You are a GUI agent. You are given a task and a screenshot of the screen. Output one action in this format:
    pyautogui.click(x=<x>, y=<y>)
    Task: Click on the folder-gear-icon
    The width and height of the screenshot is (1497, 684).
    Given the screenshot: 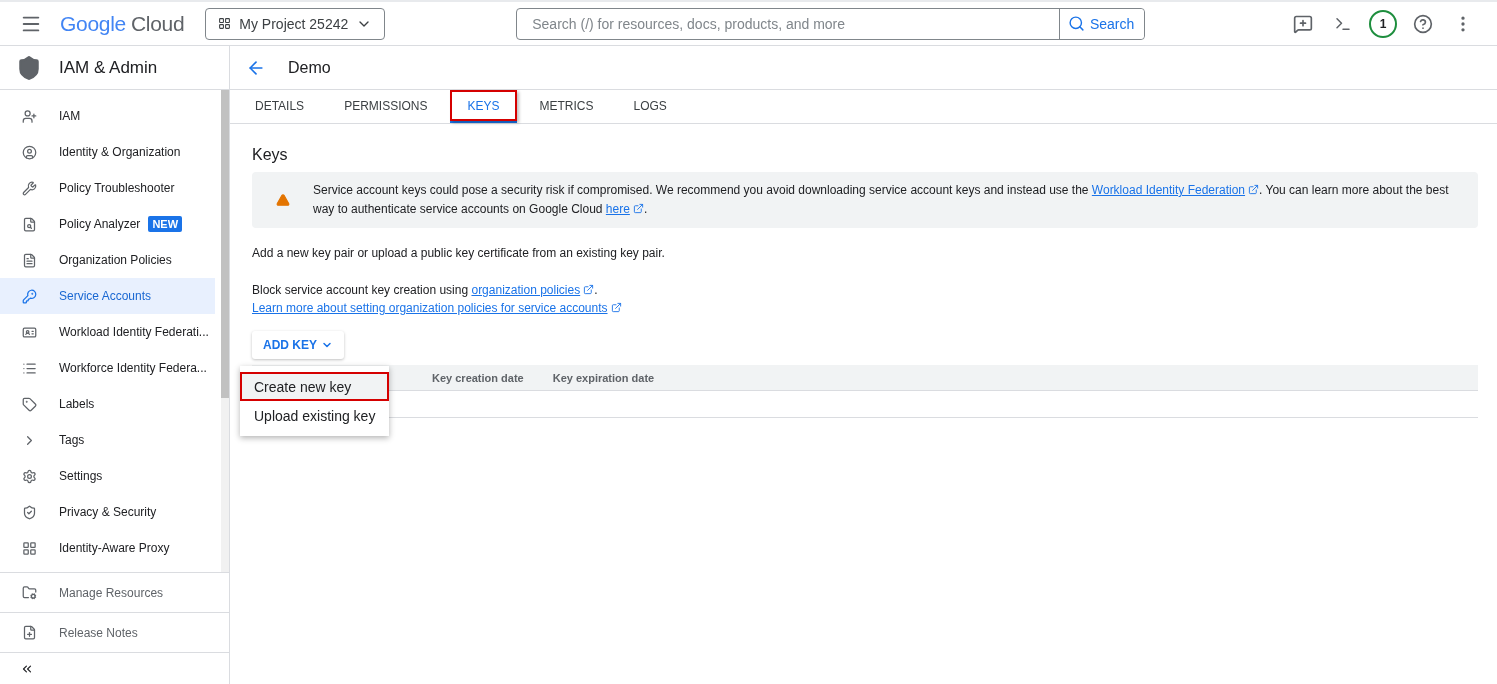 What is the action you would take?
    pyautogui.click(x=29, y=592)
    